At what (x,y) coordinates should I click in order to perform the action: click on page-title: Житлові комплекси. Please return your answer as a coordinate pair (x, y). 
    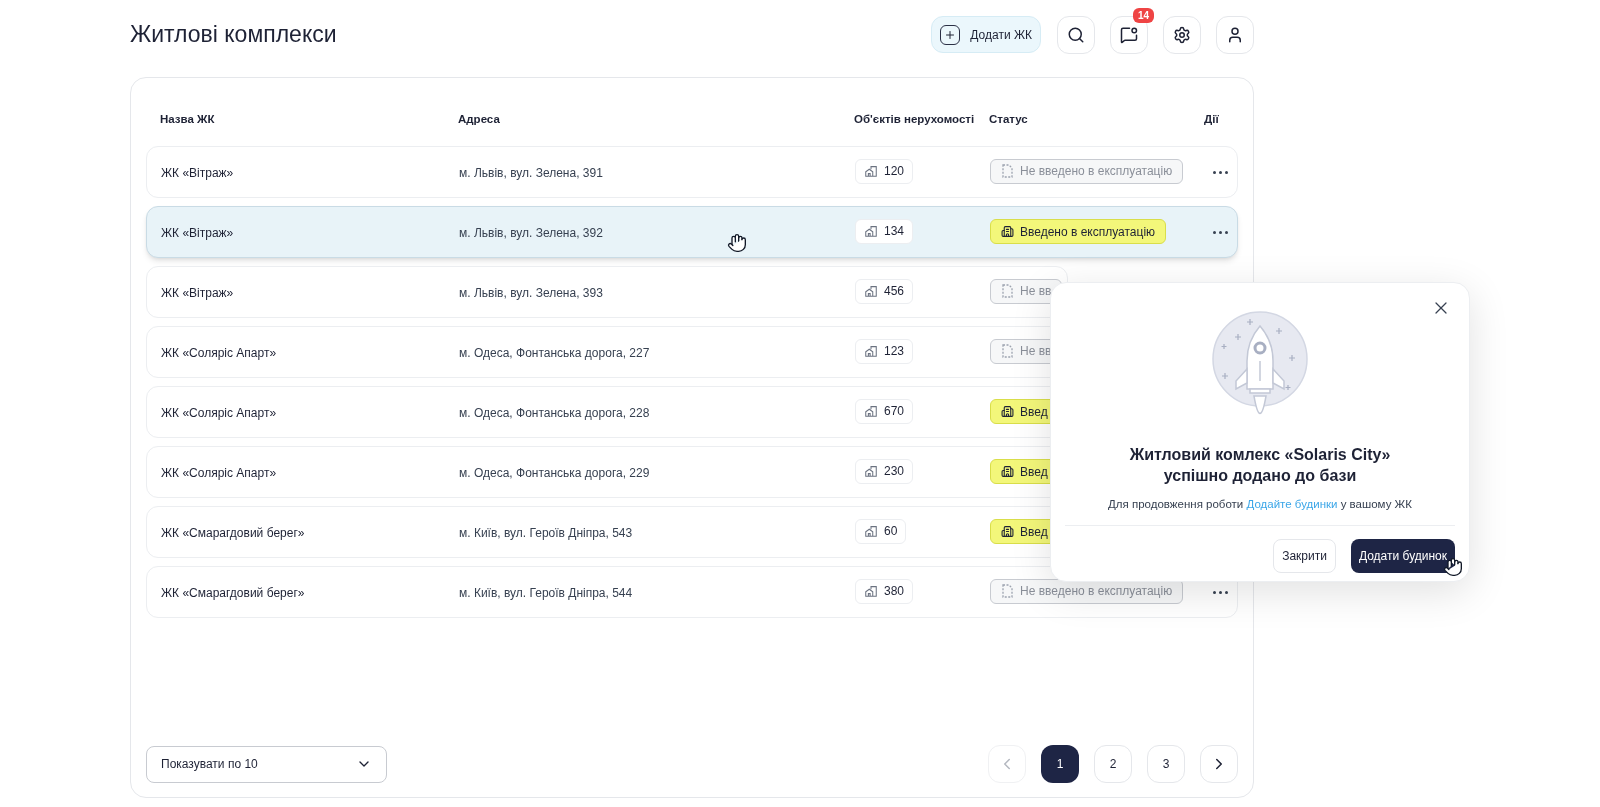
    Looking at the image, I should click on (233, 35).